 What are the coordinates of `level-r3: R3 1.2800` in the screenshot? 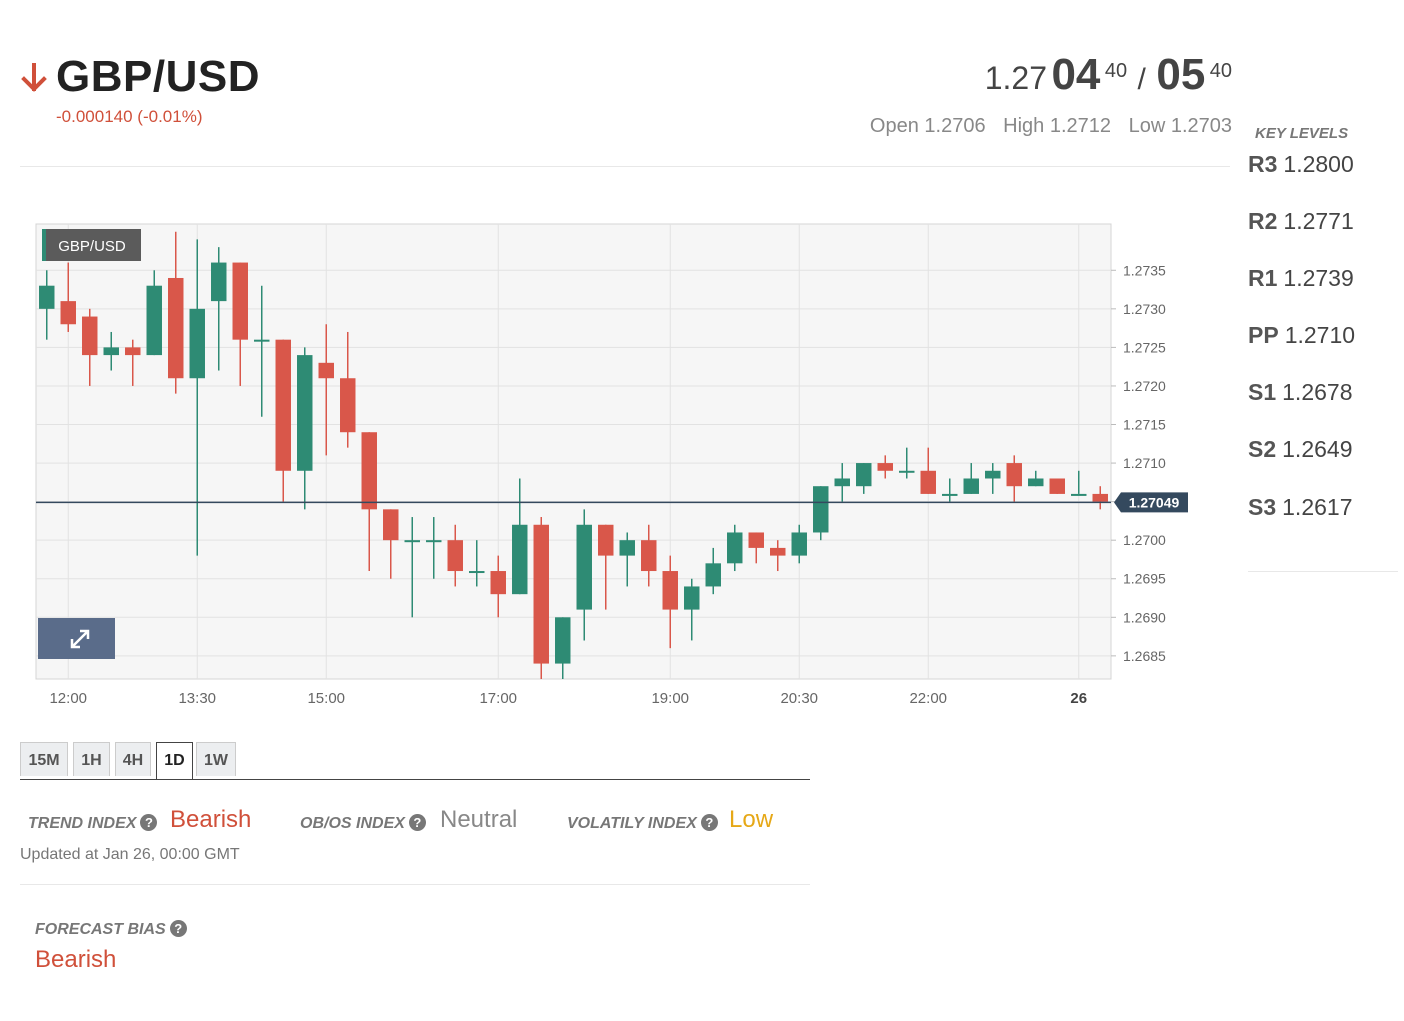 It's located at (1301, 164).